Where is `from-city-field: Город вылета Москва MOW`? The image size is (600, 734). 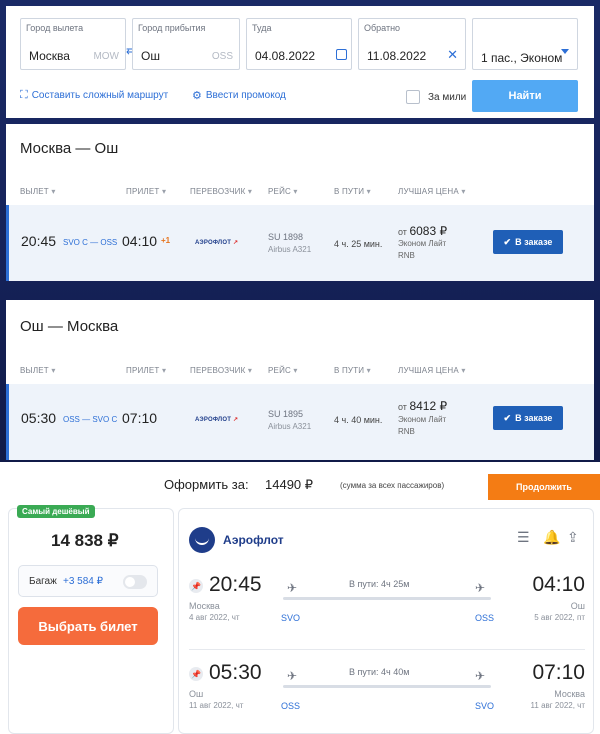
from-city-field: Город вылета Москва MOW is located at coordinates (73, 44).